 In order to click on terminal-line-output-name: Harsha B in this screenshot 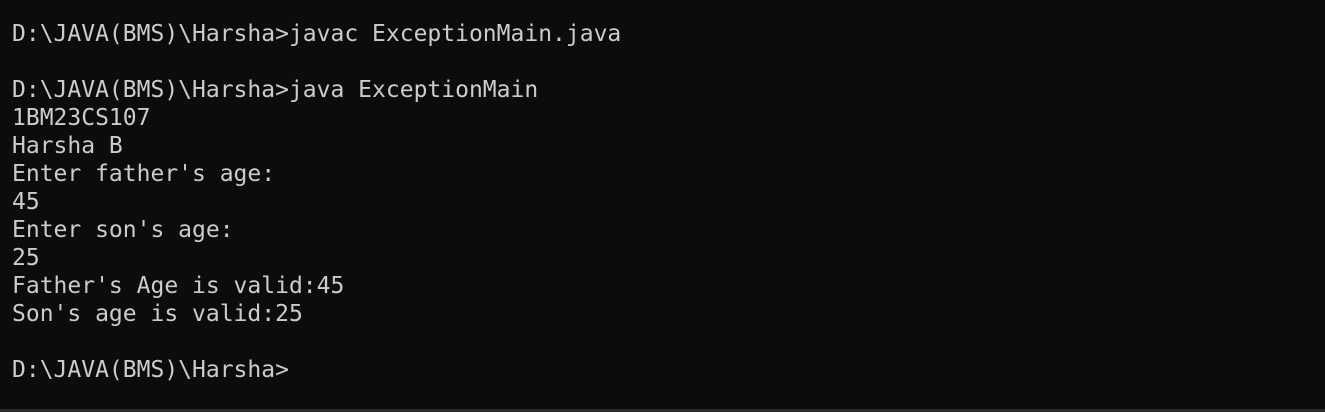, I will do `click(67, 146)`.